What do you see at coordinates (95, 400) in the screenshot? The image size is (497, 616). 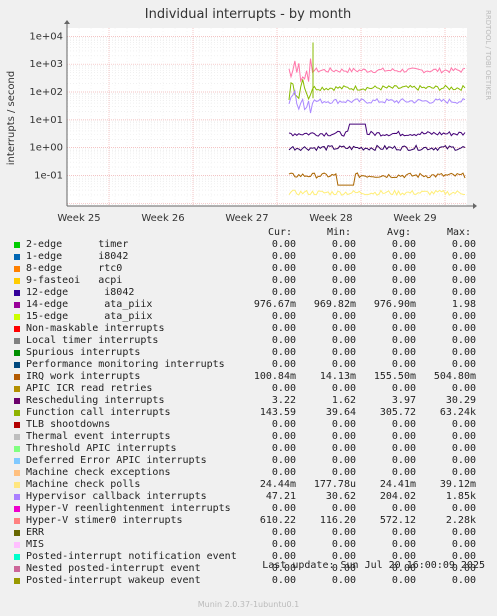 I see `legend-label: Rescheduling interrupts` at bounding box center [95, 400].